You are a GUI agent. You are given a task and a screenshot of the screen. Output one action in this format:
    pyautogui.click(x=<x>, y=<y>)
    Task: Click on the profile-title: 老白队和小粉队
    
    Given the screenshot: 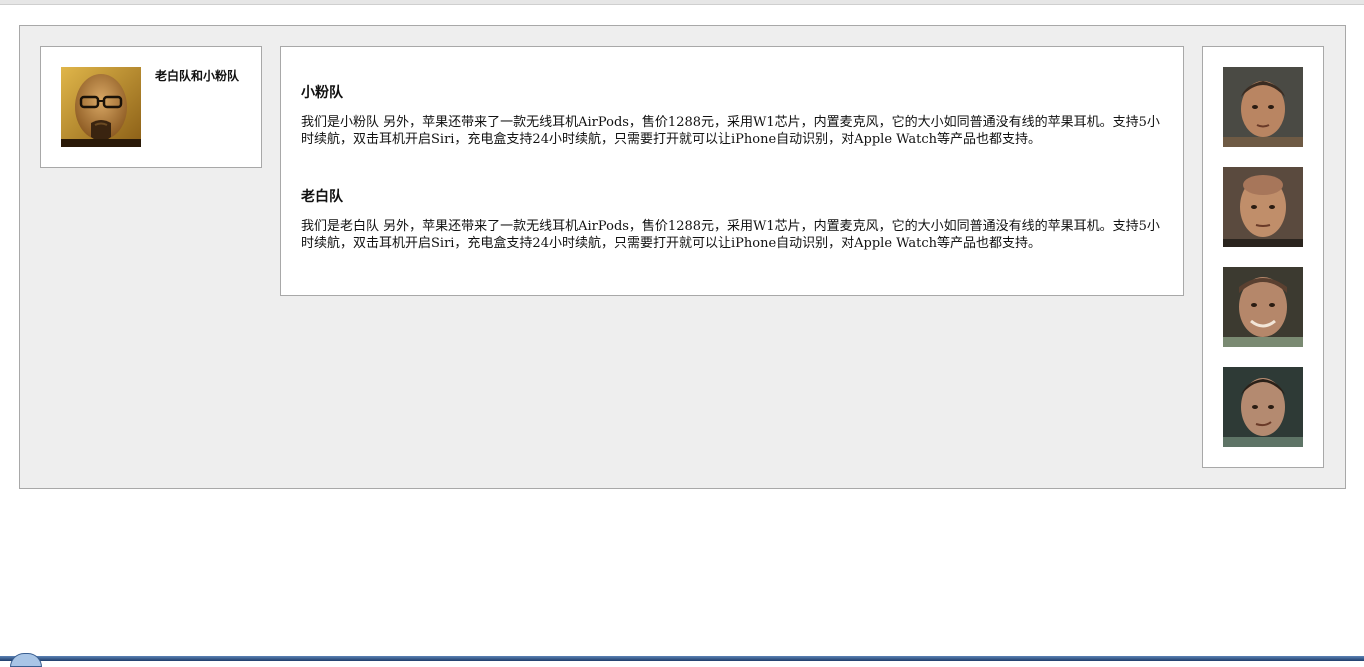 What is the action you would take?
    pyautogui.click(x=197, y=76)
    